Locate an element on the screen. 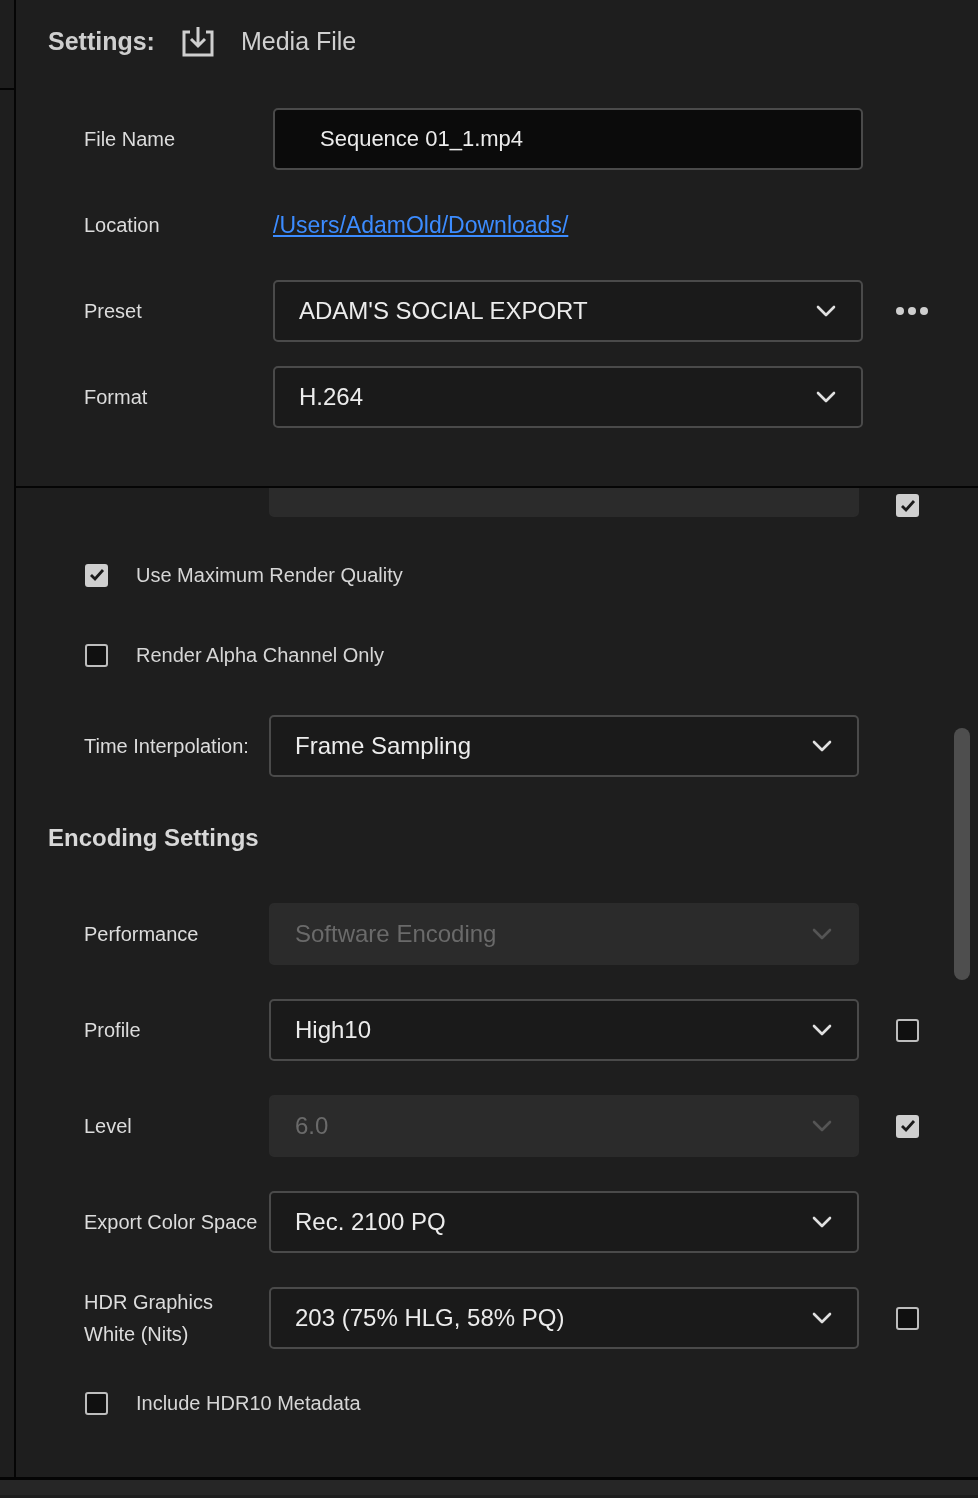  field-label: Format is located at coordinates (116, 397).